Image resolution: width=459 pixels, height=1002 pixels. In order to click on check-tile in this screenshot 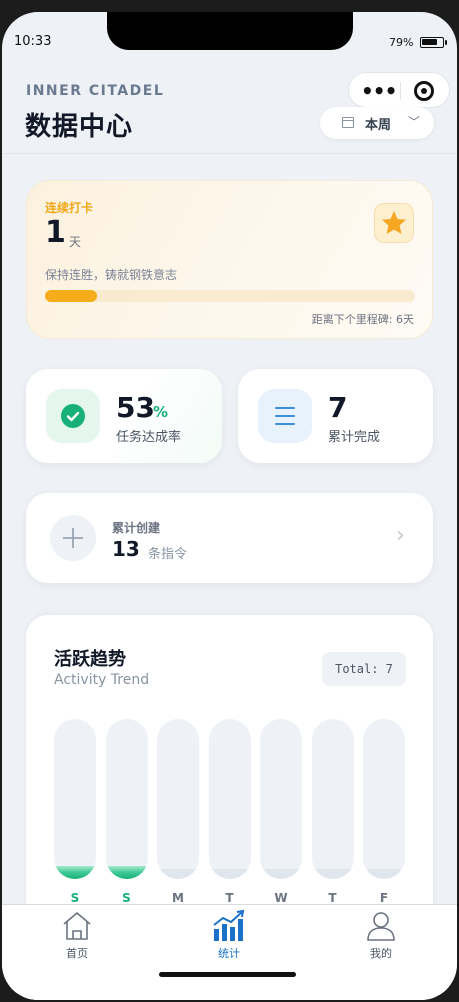, I will do `click(73, 416)`.